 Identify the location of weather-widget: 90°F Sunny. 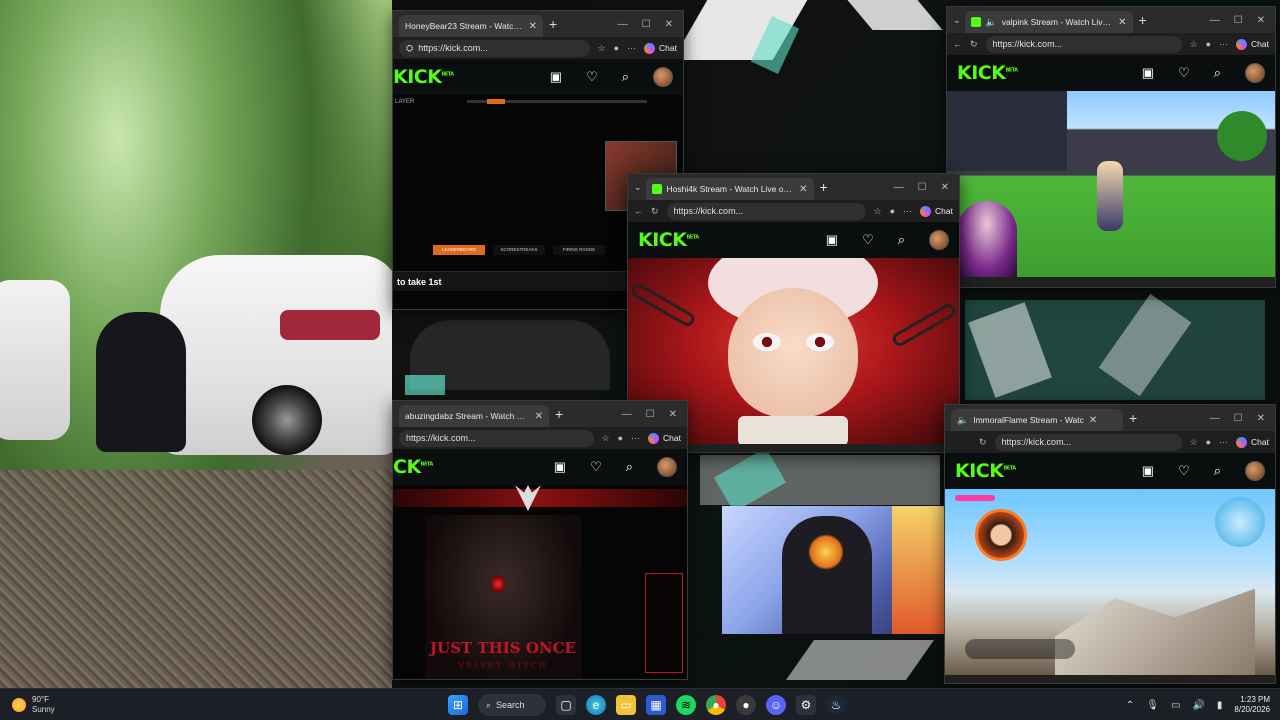
(100, 705).